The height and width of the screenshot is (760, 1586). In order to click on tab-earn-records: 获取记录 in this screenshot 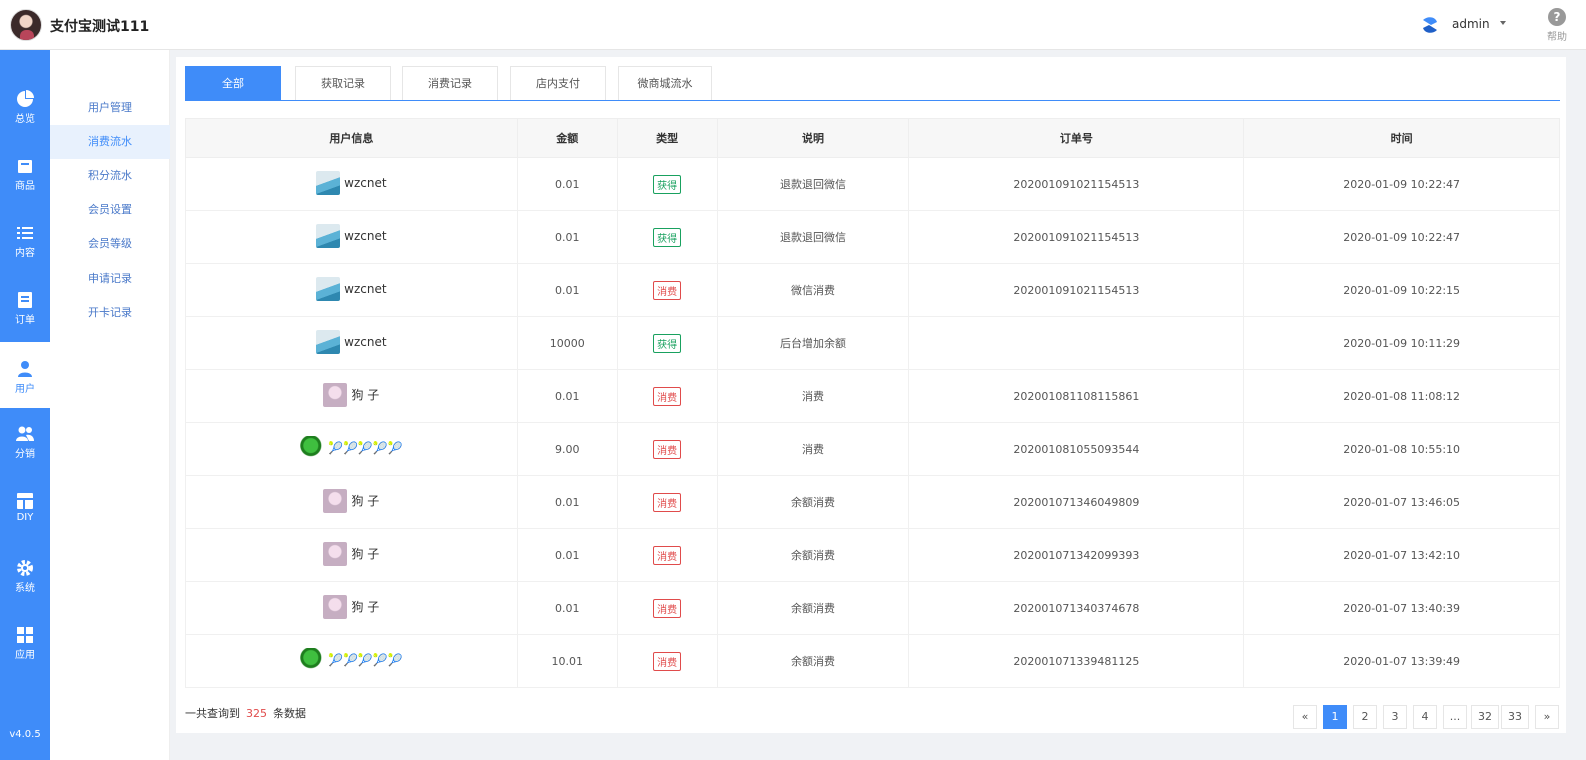, I will do `click(343, 83)`.